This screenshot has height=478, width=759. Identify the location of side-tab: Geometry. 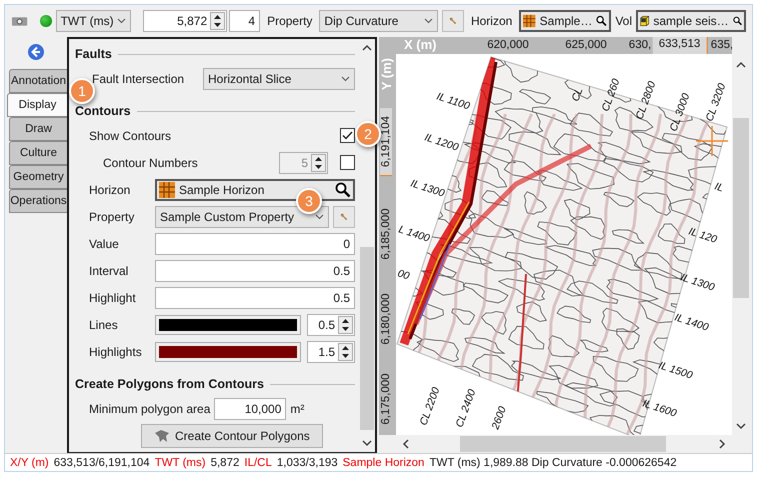
(38, 177).